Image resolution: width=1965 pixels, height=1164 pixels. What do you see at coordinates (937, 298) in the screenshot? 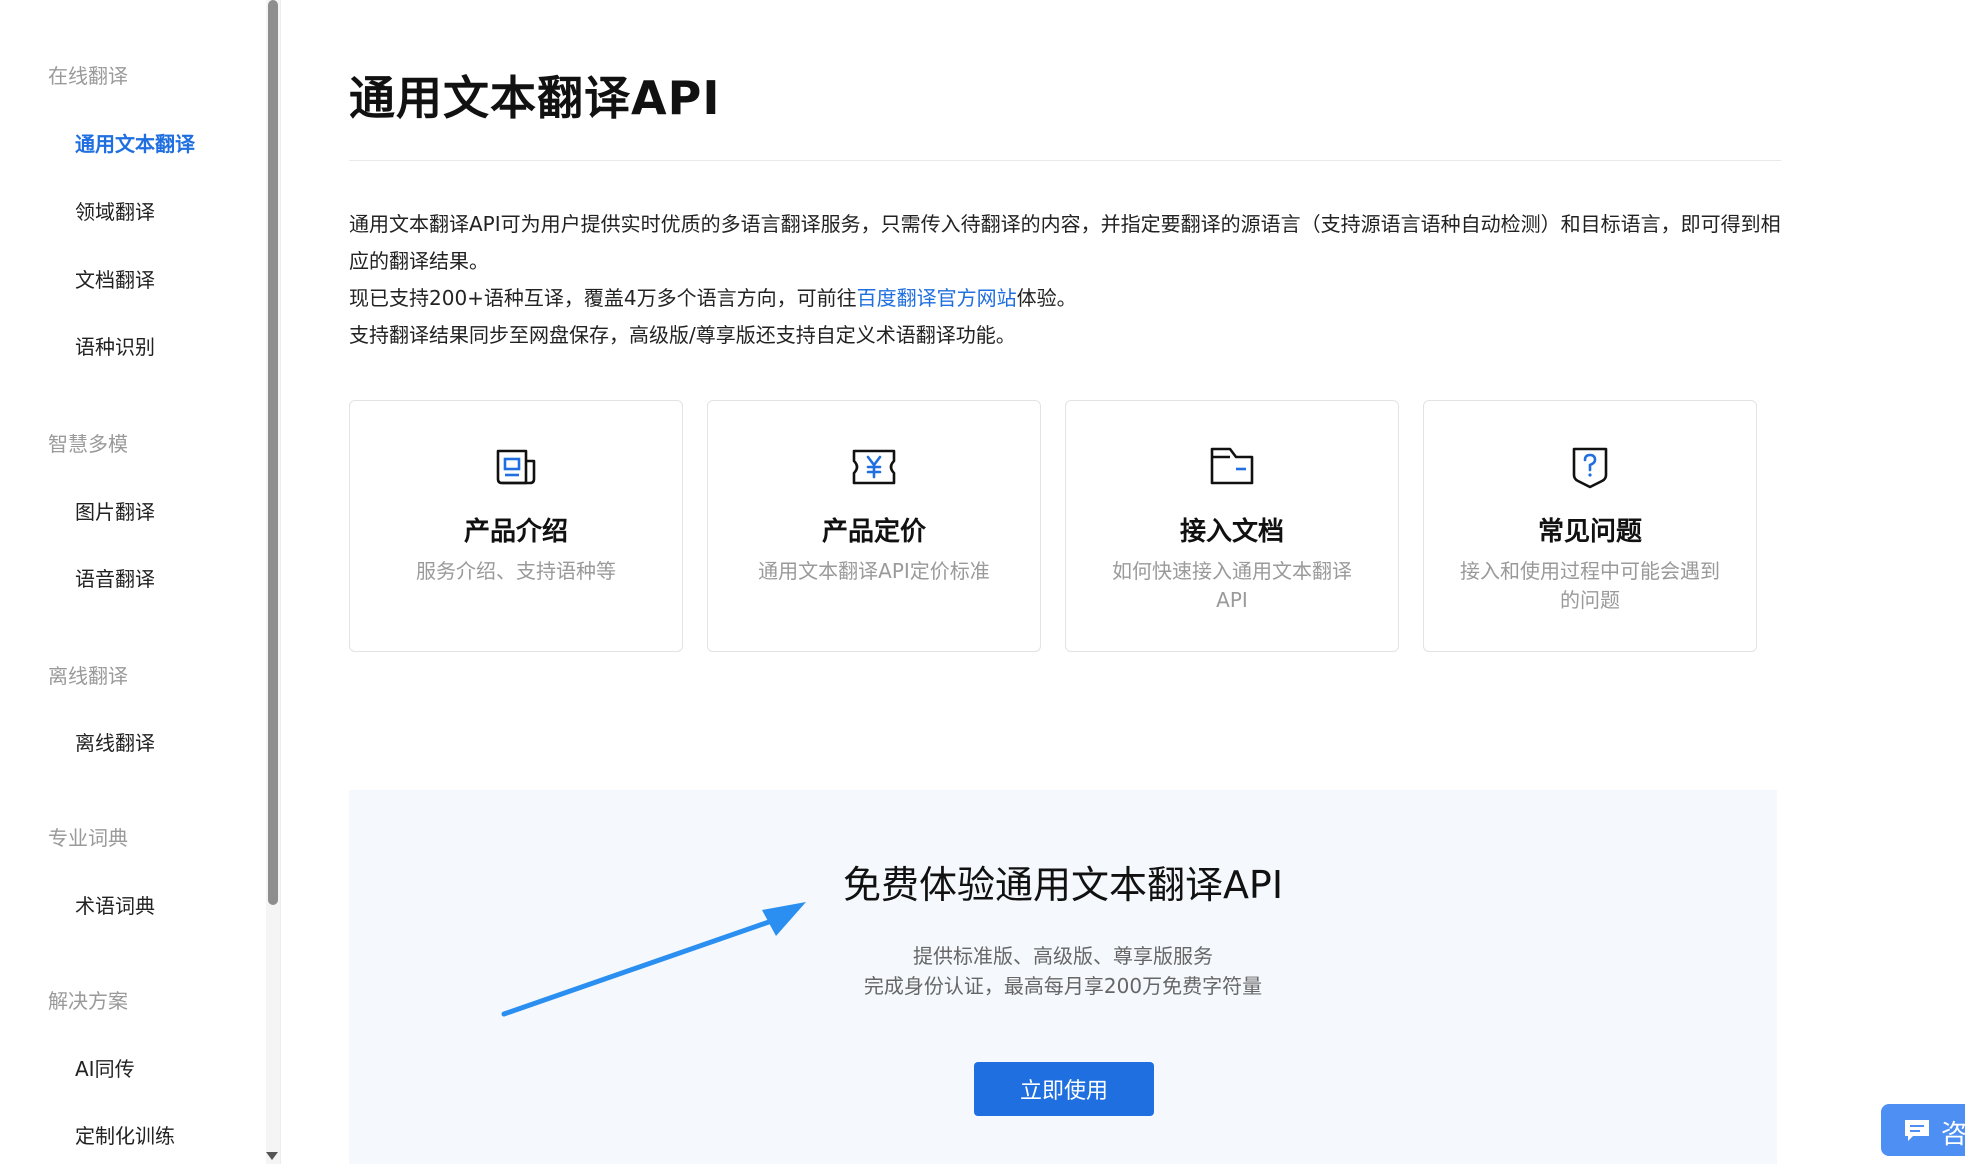
I see `baidu-translate-link: 百度翻译官方网站` at bounding box center [937, 298].